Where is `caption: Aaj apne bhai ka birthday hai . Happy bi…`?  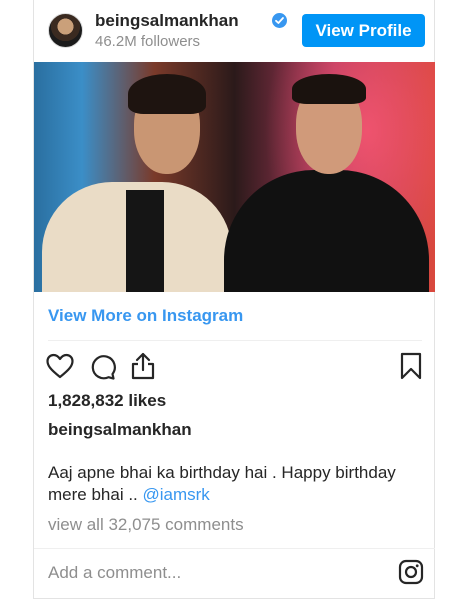
caption: Aaj apne bhai ka birthday hai . Happy bi… is located at coordinates (234, 484).